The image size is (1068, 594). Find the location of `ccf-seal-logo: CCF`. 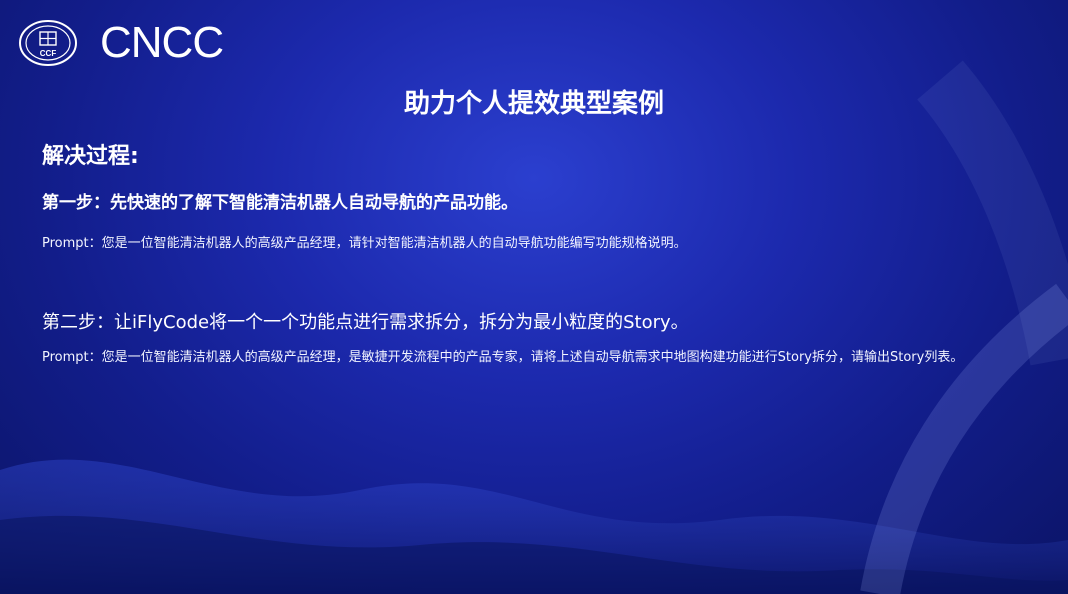

ccf-seal-logo: CCF is located at coordinates (48, 43).